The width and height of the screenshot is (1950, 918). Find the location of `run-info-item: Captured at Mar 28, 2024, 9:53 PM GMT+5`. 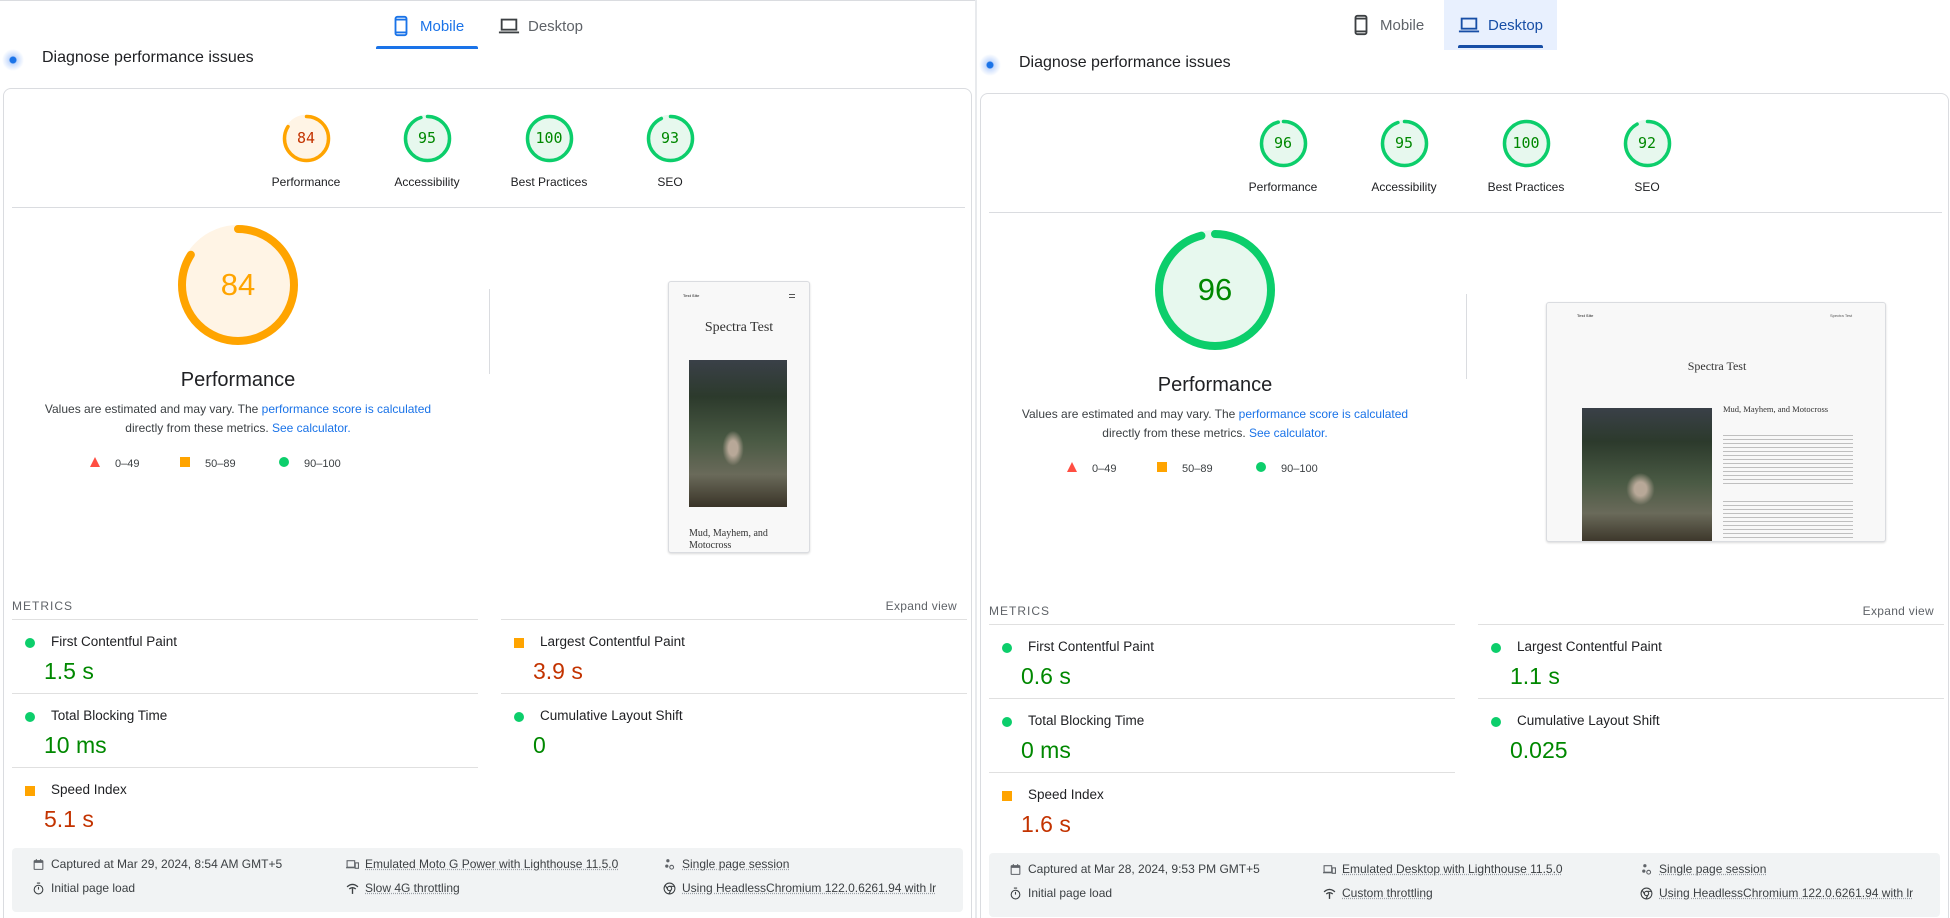

run-info-item: Captured at Mar 28, 2024, 9:53 PM GMT+5 is located at coordinates (1134, 869).